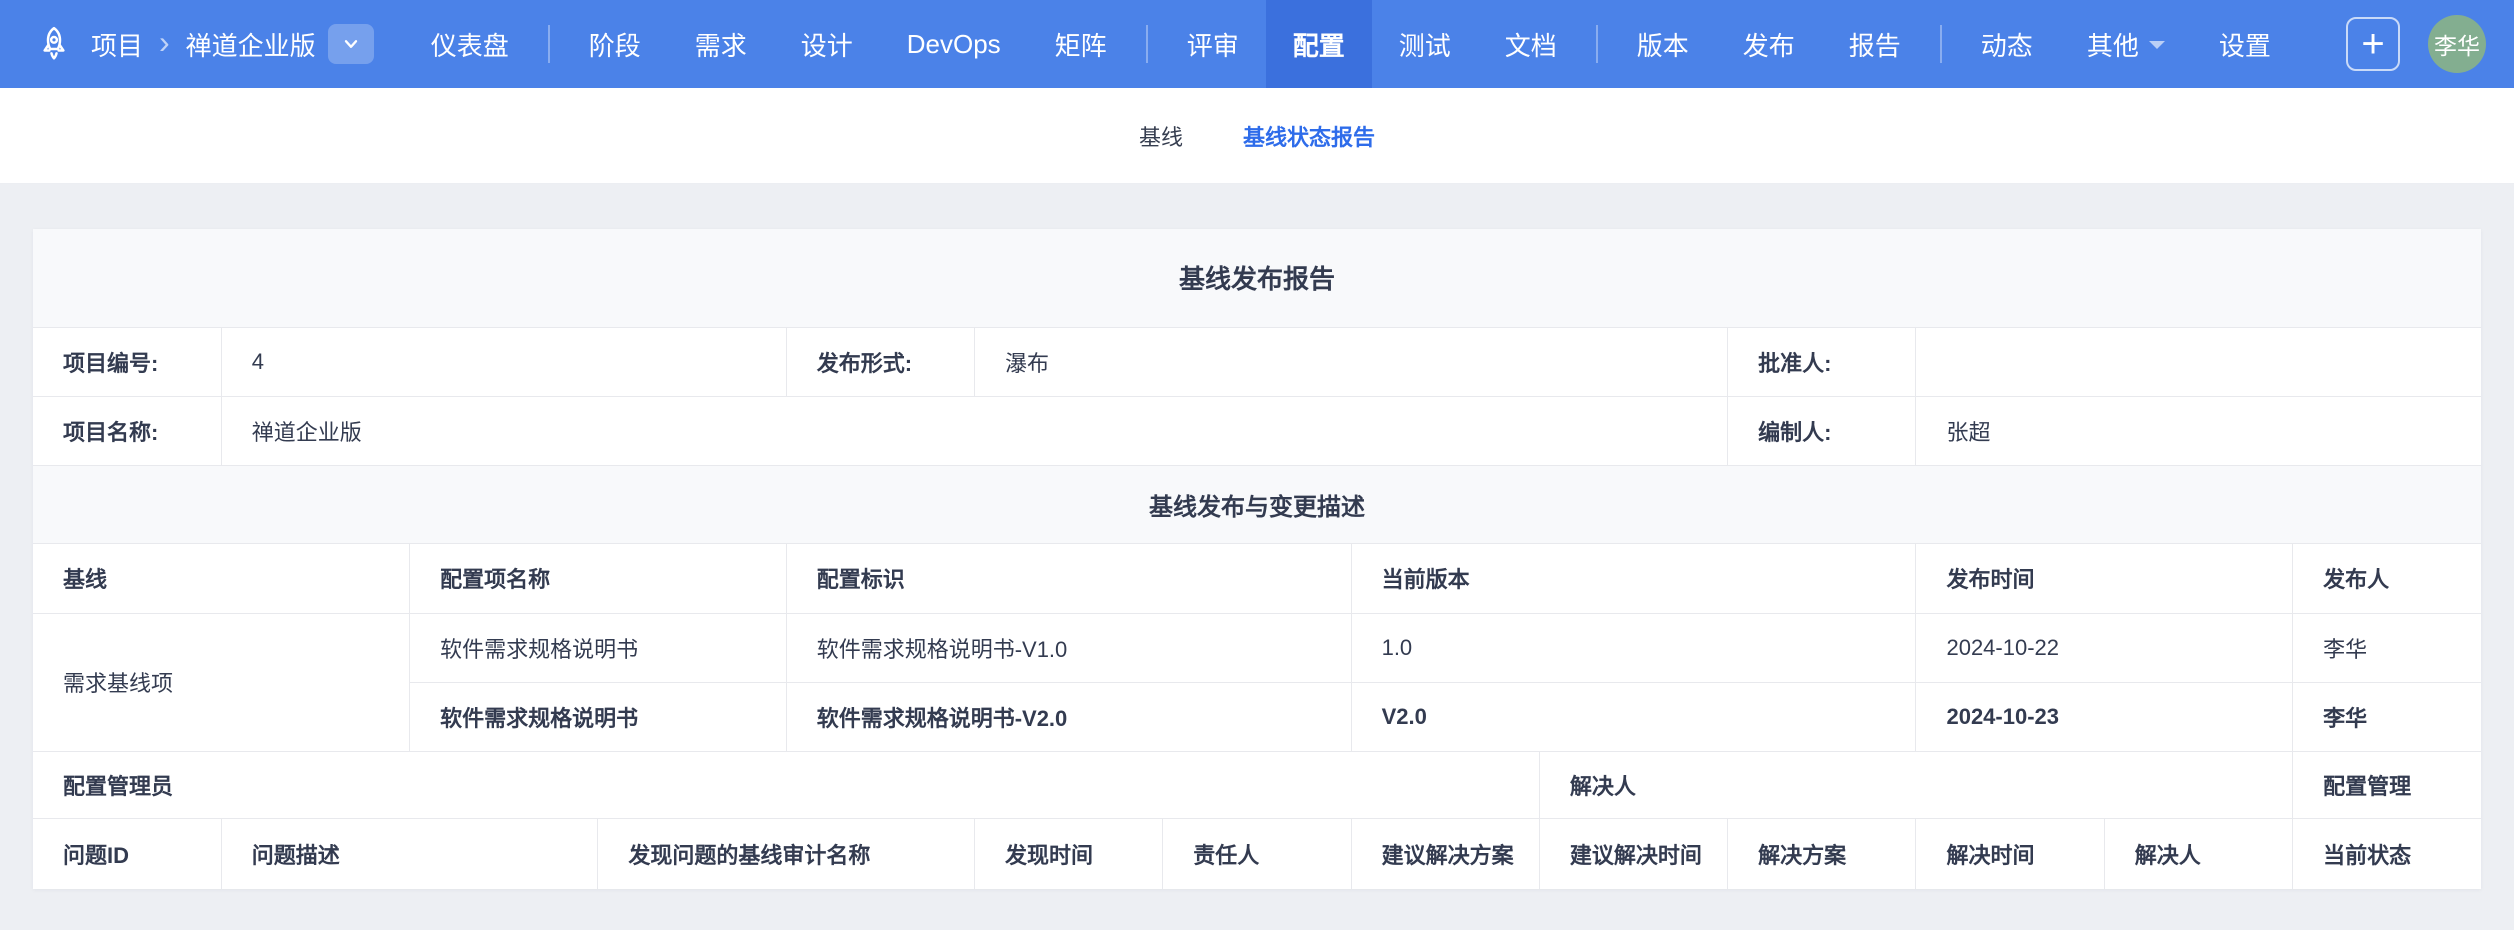 The image size is (2514, 930). I want to click on compiler-value: 张超, so click(2198, 430).